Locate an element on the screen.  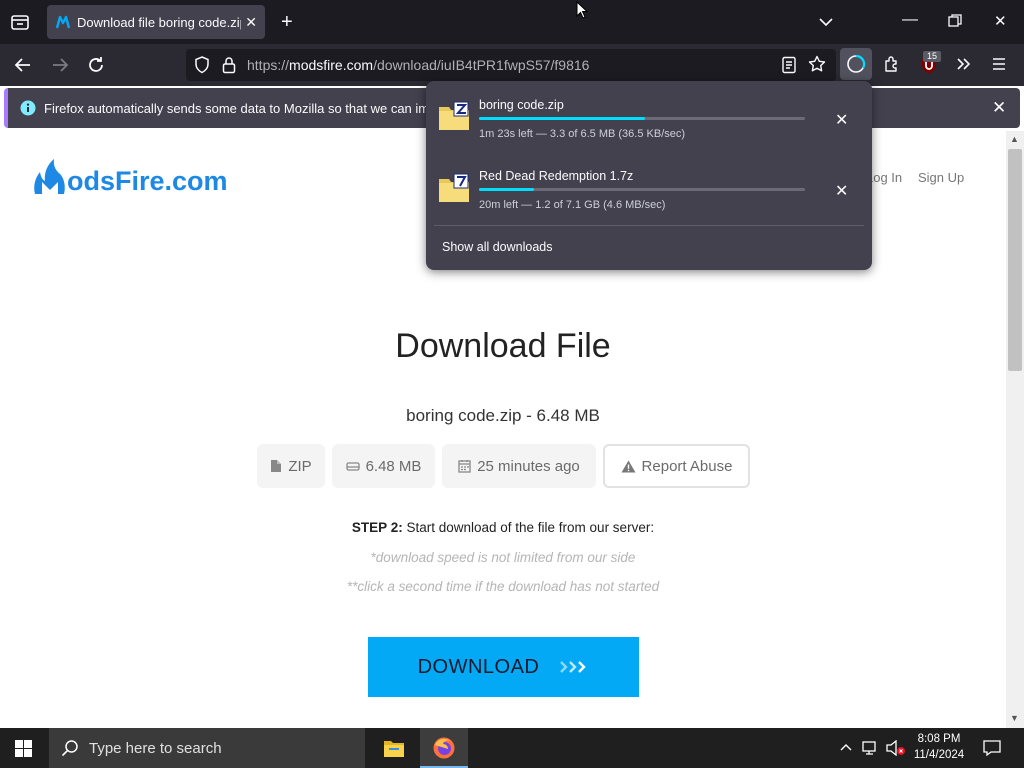
reader-view-icon is located at coordinates (789, 65).